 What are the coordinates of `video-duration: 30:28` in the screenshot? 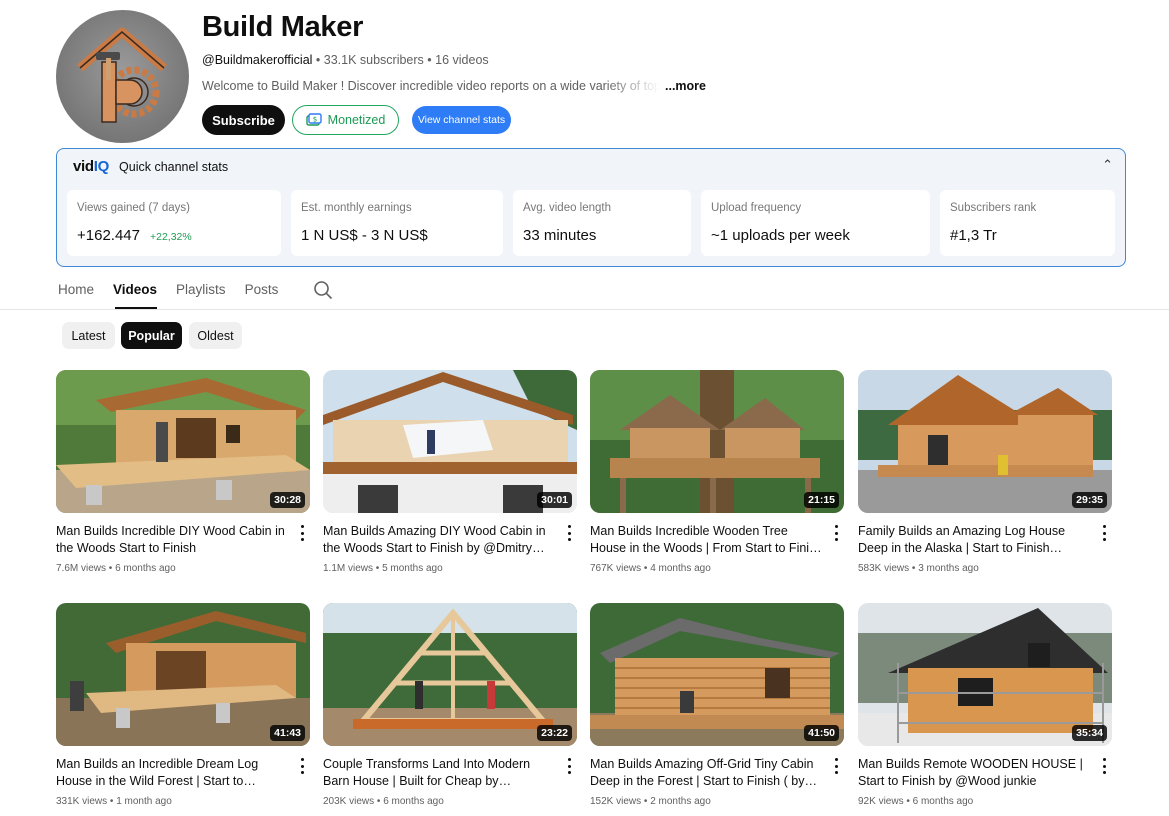 It's located at (287, 500).